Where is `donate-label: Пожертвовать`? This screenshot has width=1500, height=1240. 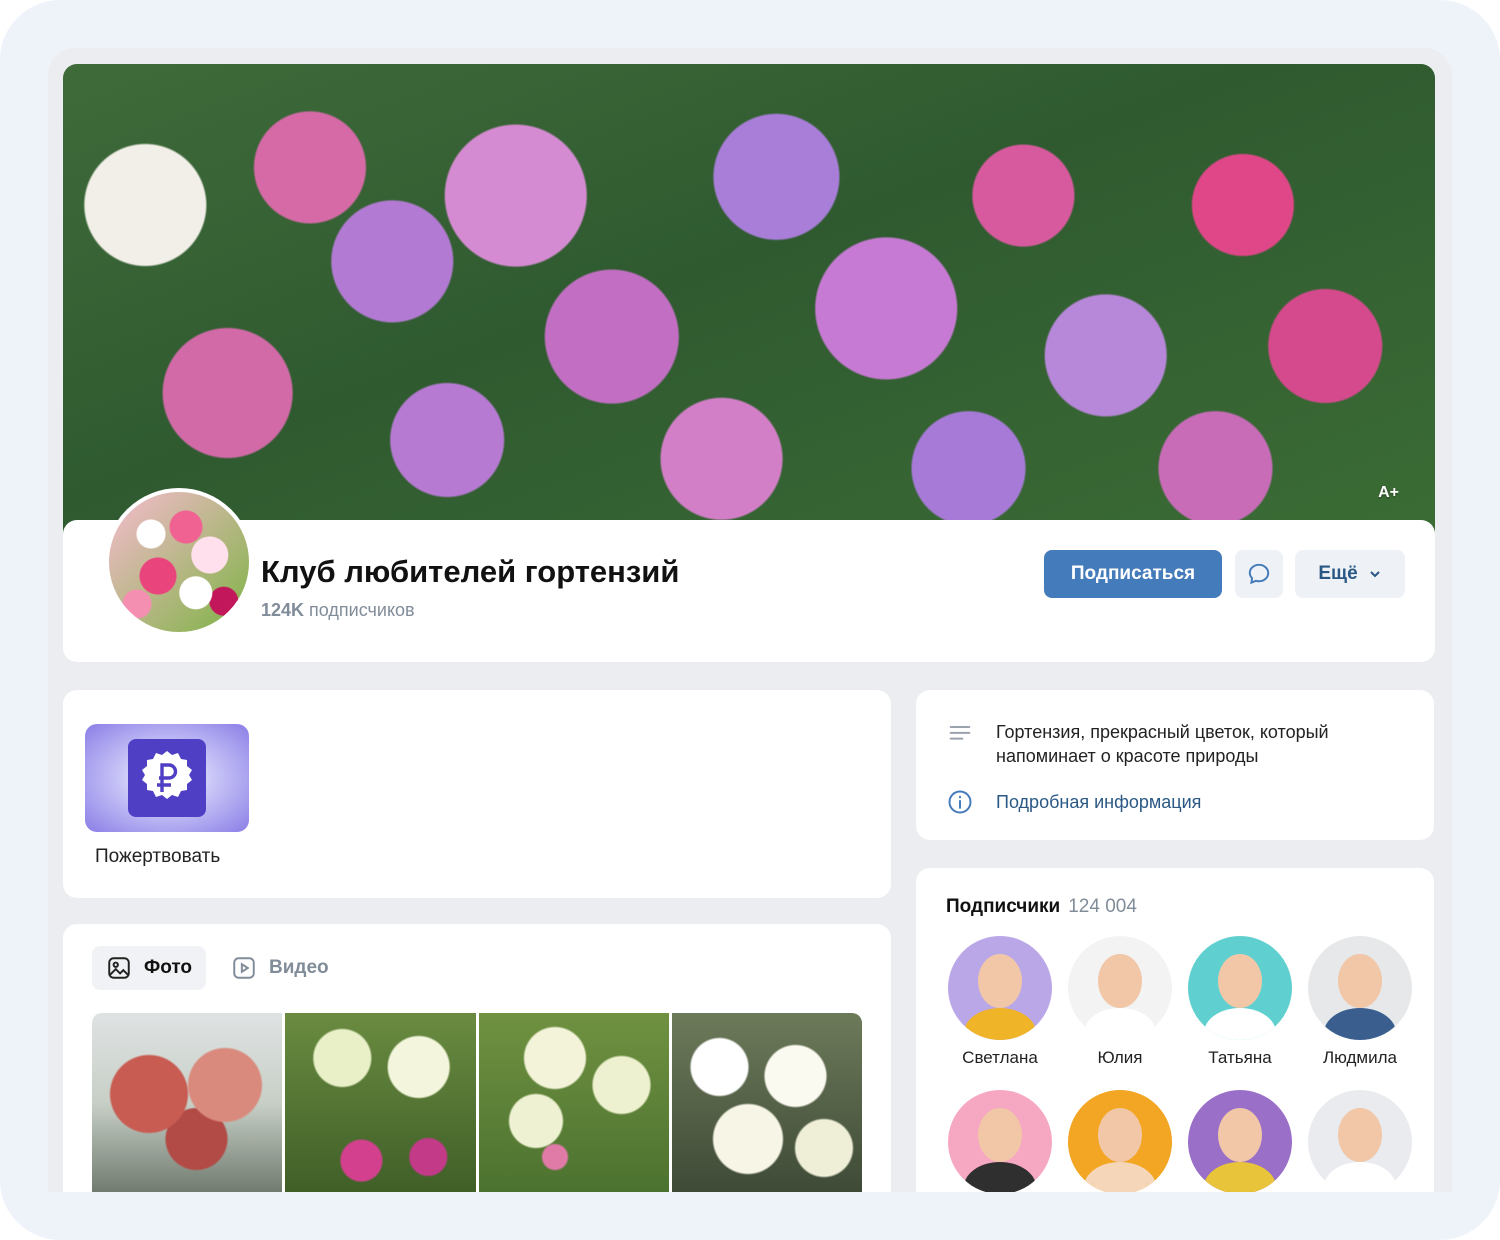 donate-label: Пожертвовать is located at coordinates (157, 857).